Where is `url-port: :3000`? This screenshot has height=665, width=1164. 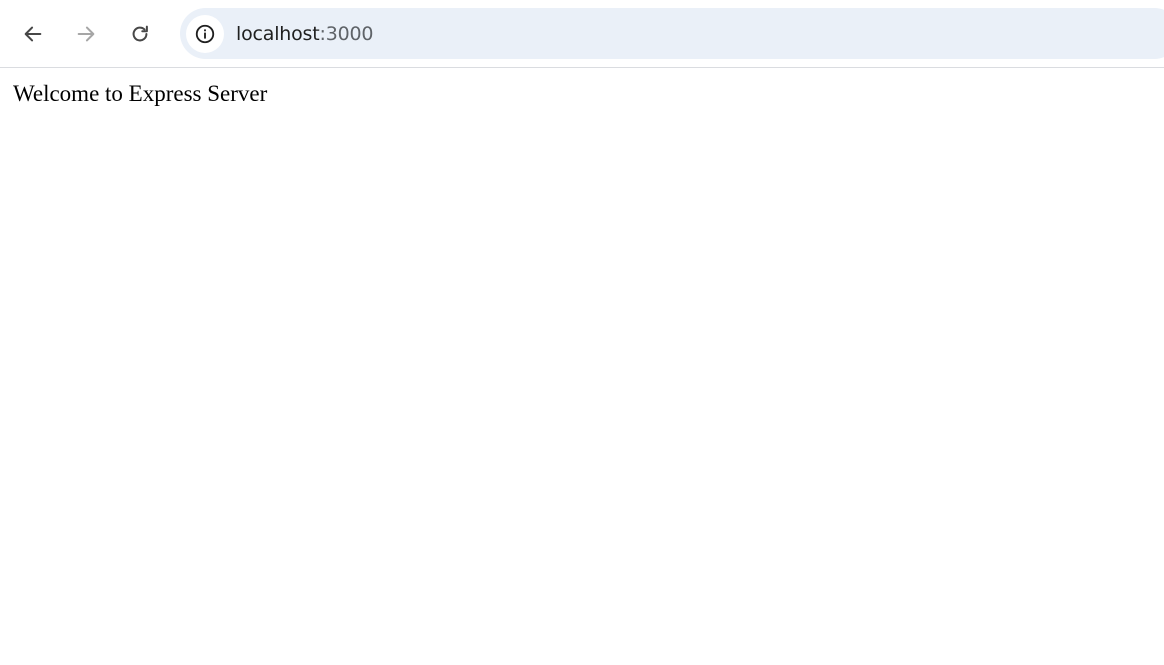
url-port: :3000 is located at coordinates (346, 33).